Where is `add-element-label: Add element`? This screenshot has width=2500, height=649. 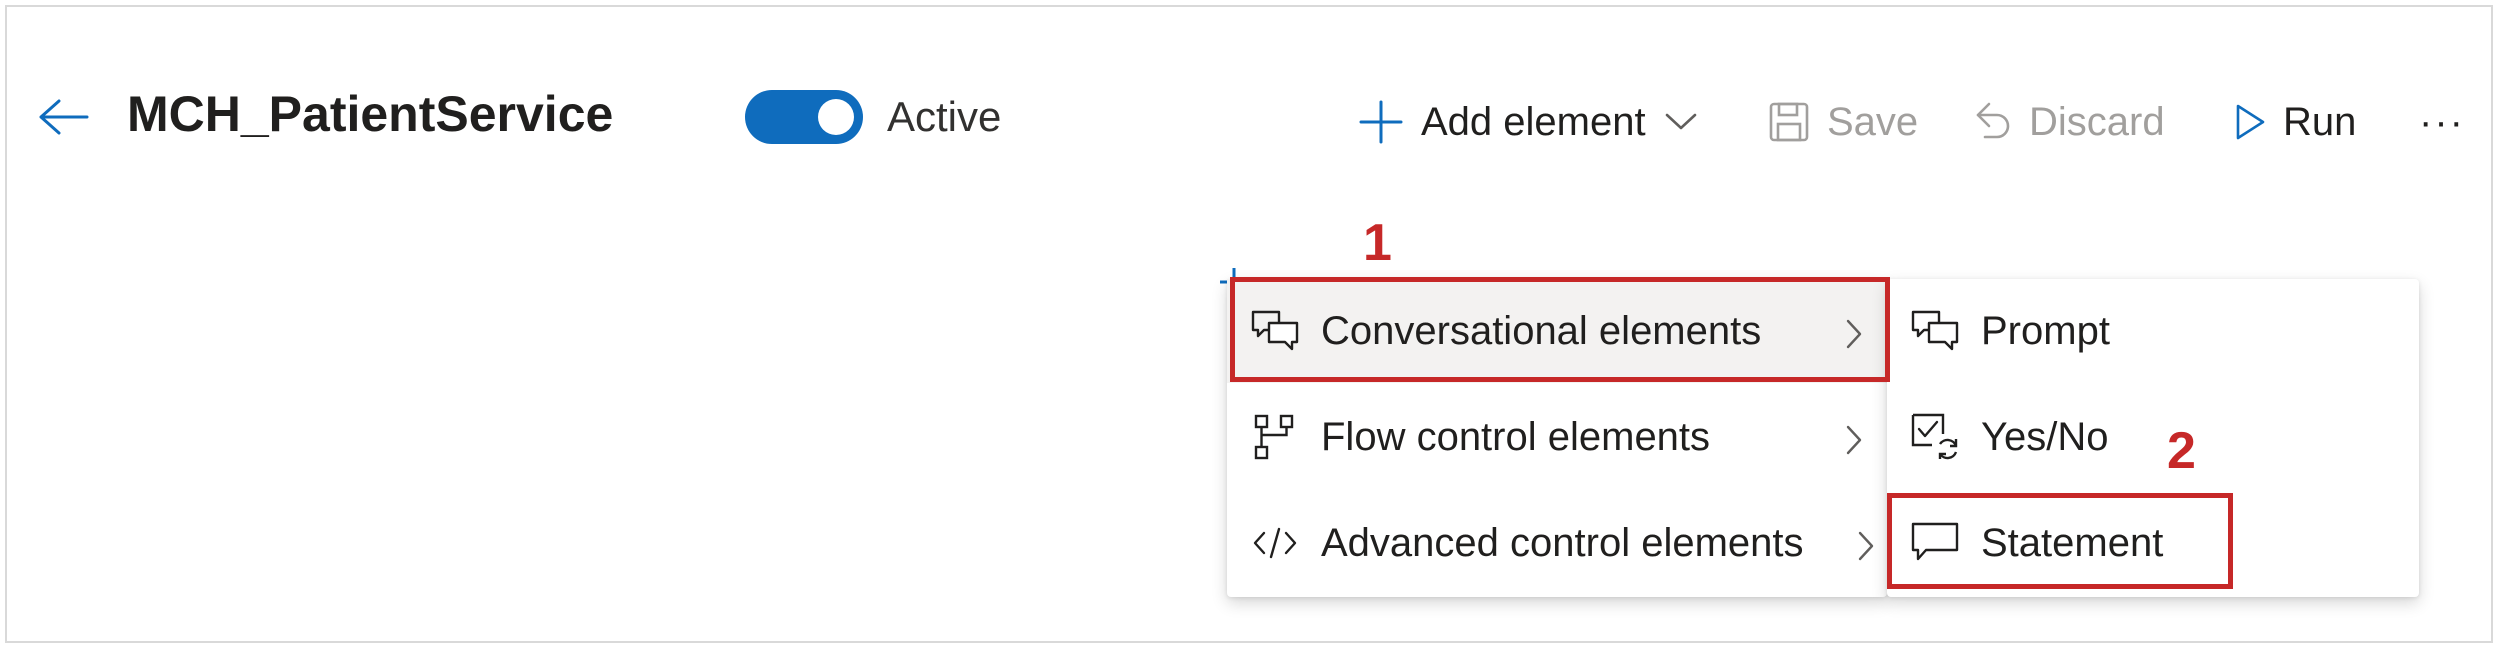 add-element-label: Add element is located at coordinates (1533, 121).